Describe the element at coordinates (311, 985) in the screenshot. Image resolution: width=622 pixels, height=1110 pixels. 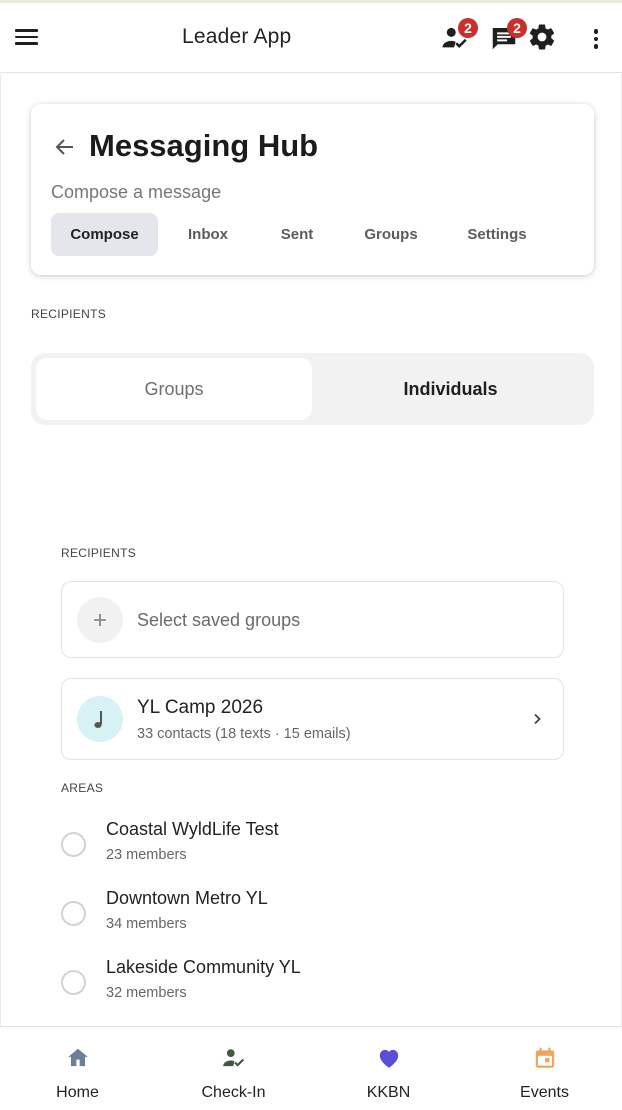
I see `area-item-lakeside: Lakeside Community YL 32 members` at that location.